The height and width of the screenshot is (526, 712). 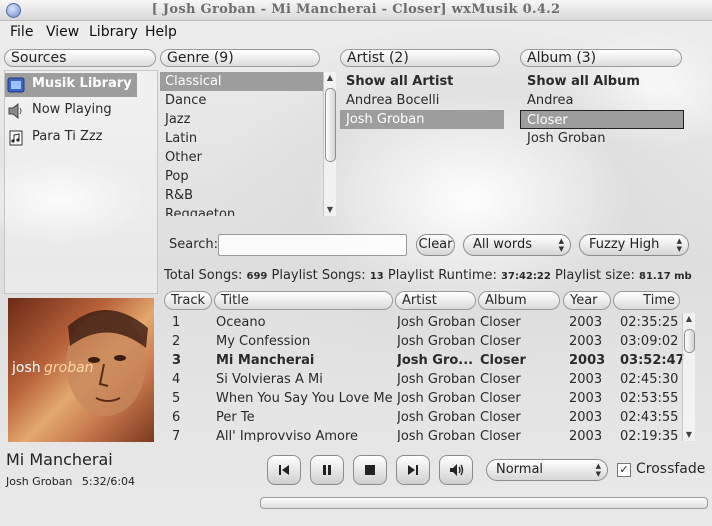 I want to click on track-scrollbar: ▲ ▼, so click(x=688, y=377).